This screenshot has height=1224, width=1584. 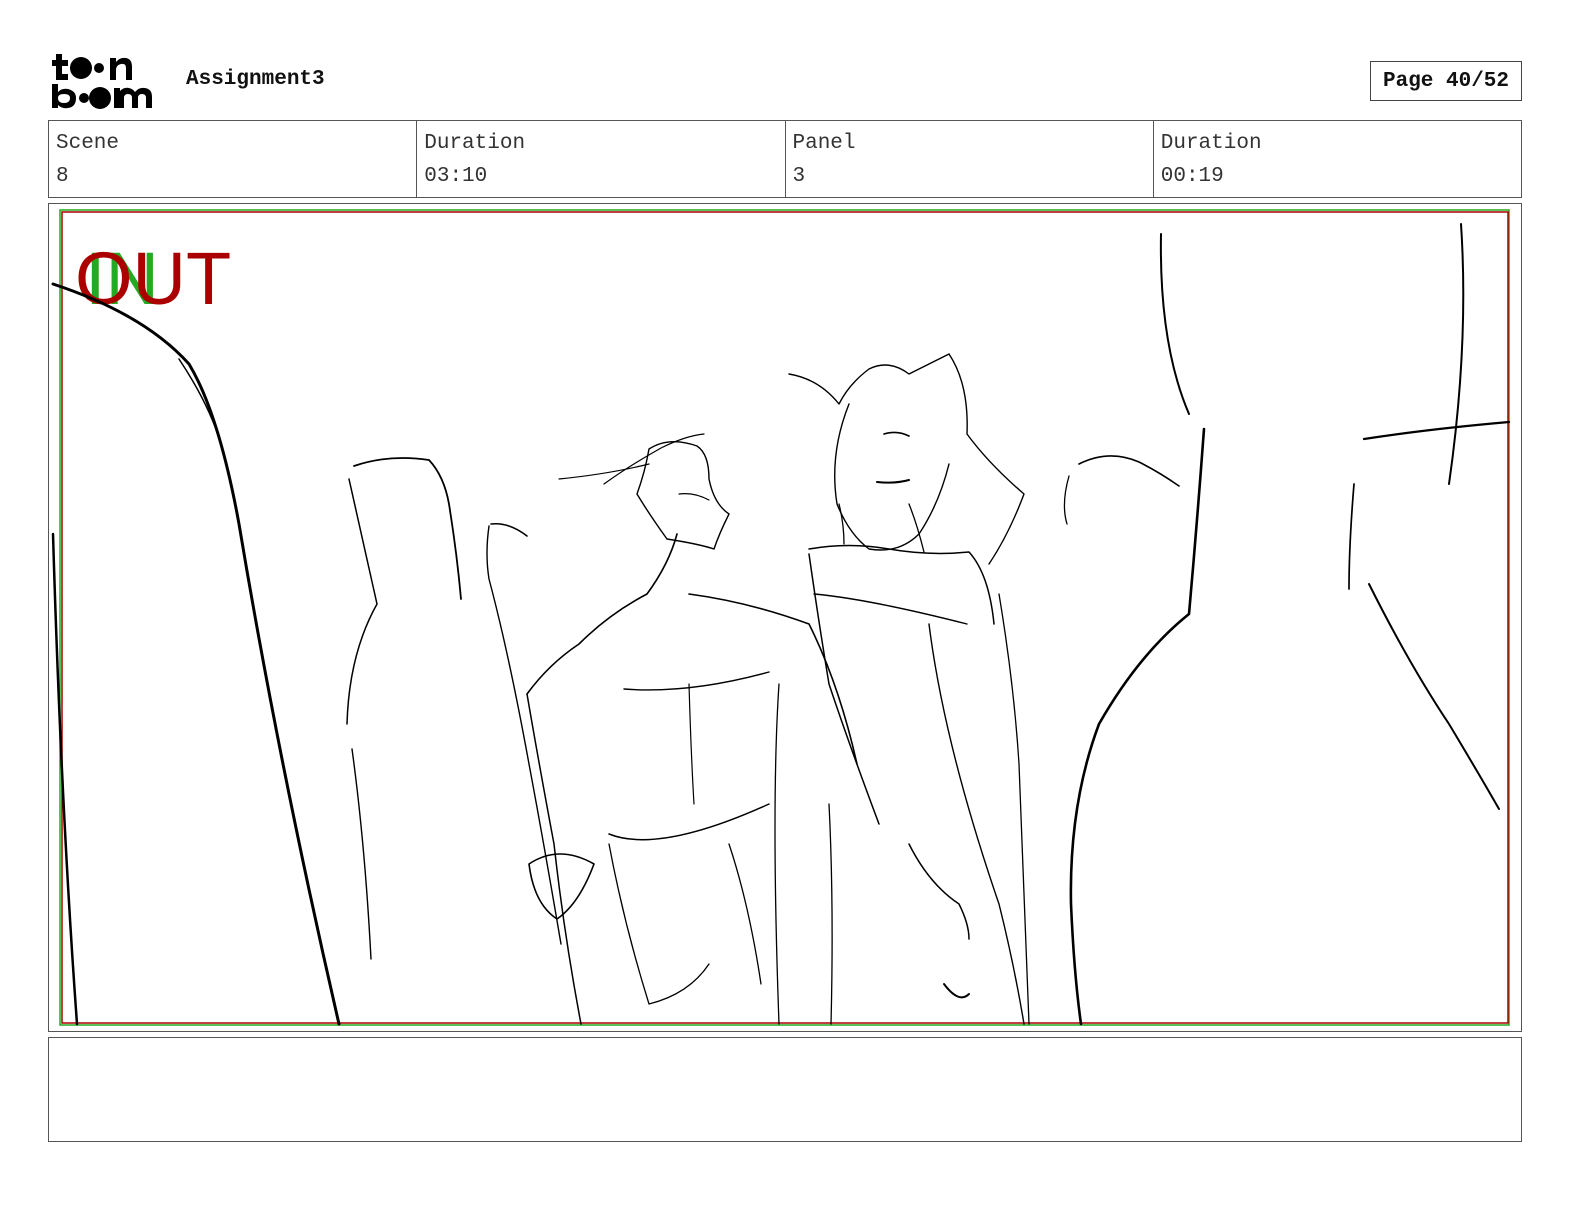 I want to click on toon-boom-logo, so click(x=108, y=81).